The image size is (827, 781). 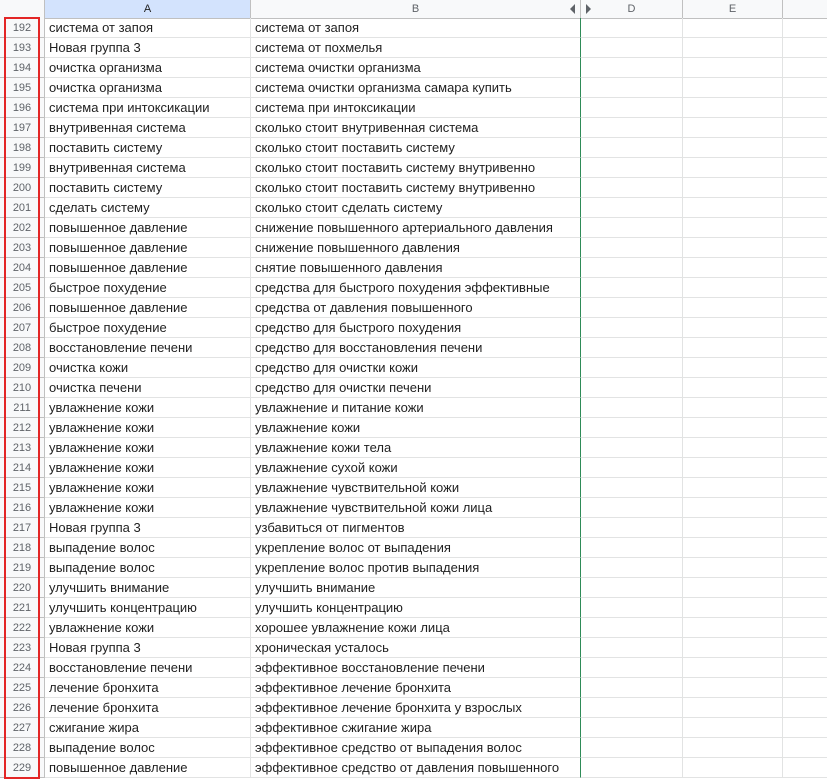 I want to click on row-number: 227, so click(x=22, y=728).